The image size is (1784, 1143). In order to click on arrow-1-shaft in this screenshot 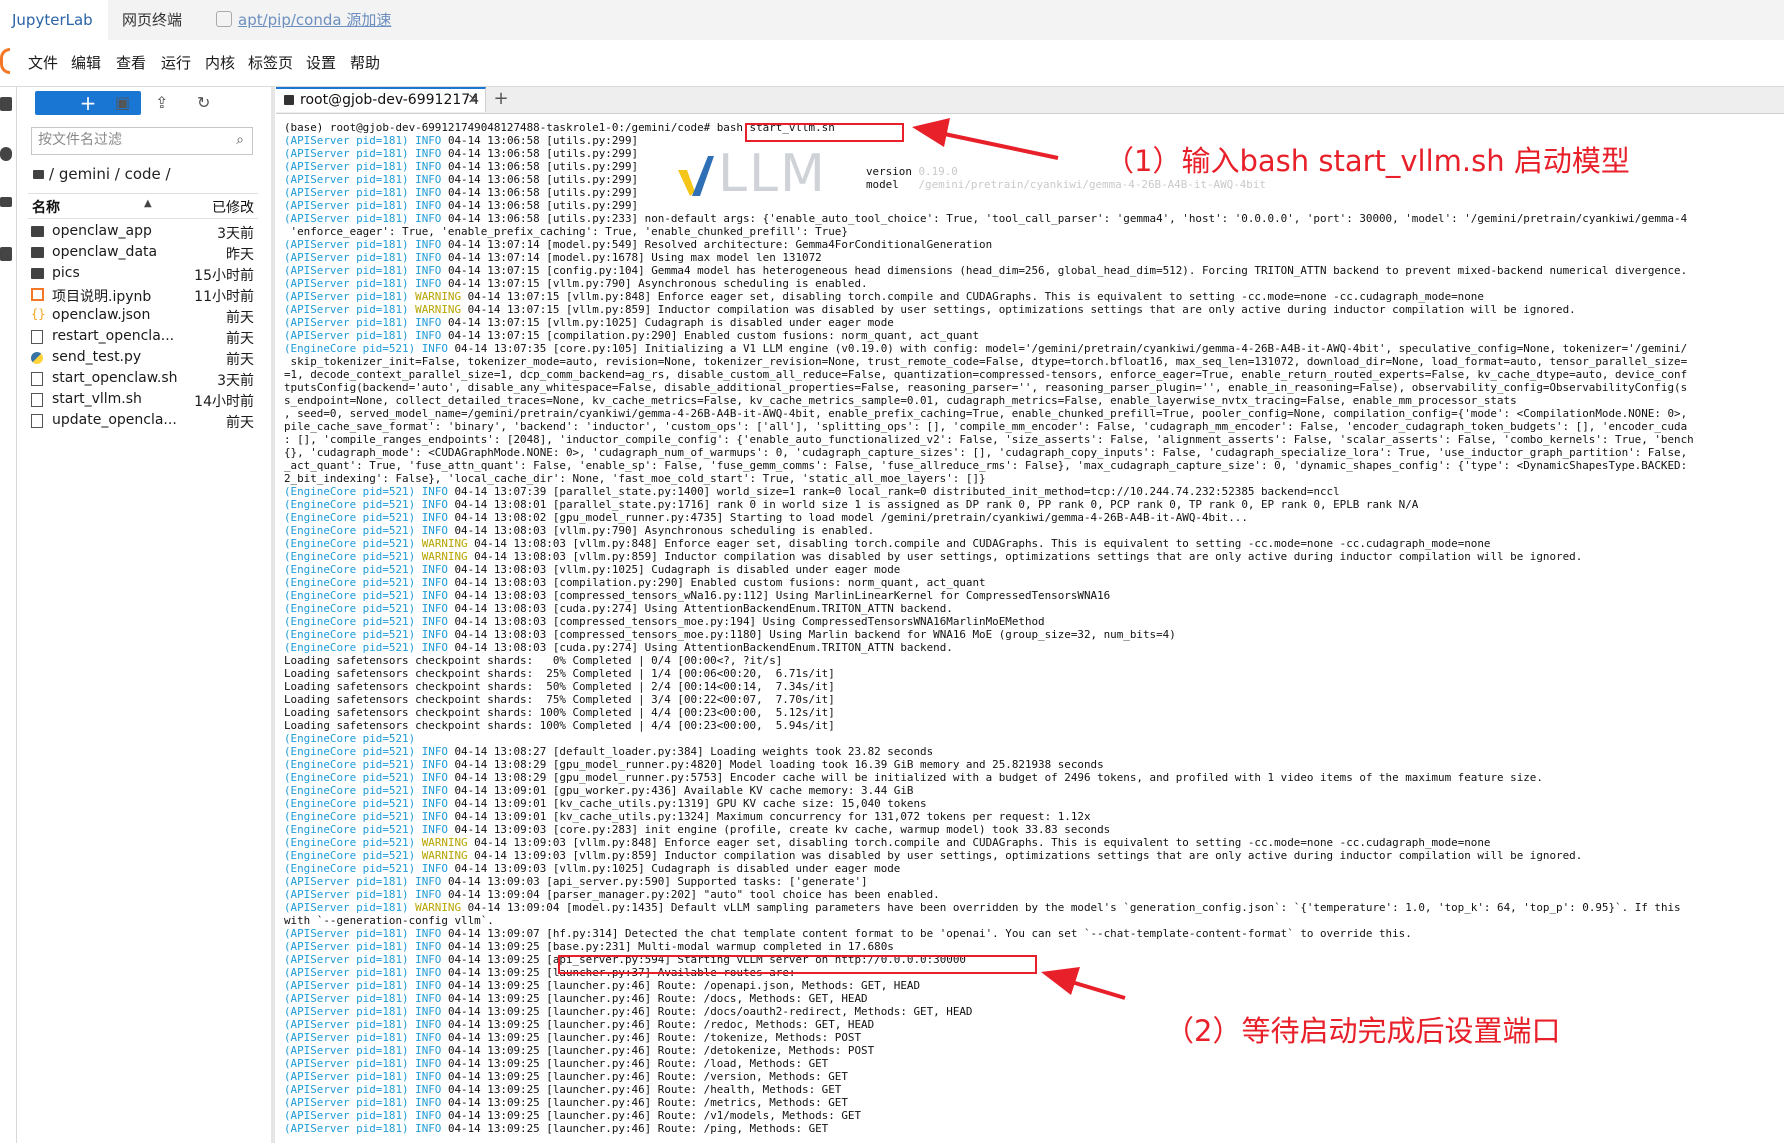, I will do `click(996, 145)`.